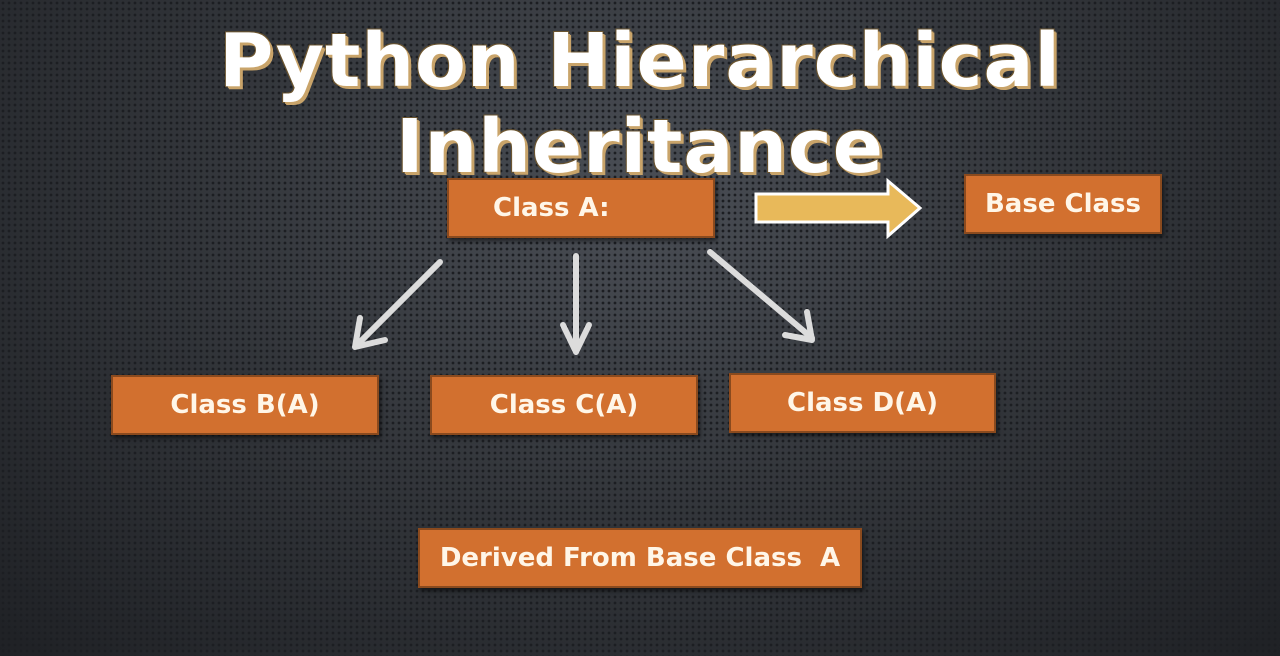 The height and width of the screenshot is (656, 1280). I want to click on arrow-to-class-b, so click(397, 304).